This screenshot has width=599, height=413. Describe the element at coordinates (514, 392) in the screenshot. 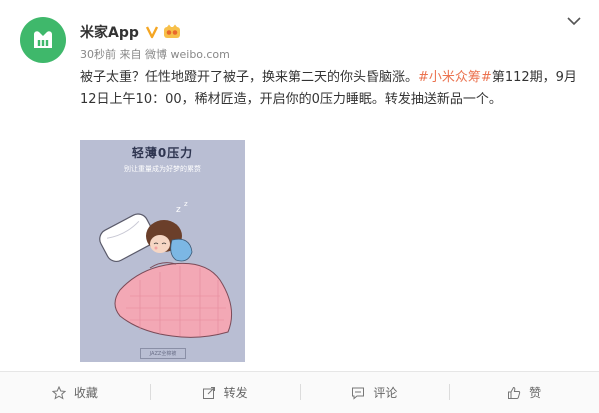

I see `thumbs-up-icon` at that location.